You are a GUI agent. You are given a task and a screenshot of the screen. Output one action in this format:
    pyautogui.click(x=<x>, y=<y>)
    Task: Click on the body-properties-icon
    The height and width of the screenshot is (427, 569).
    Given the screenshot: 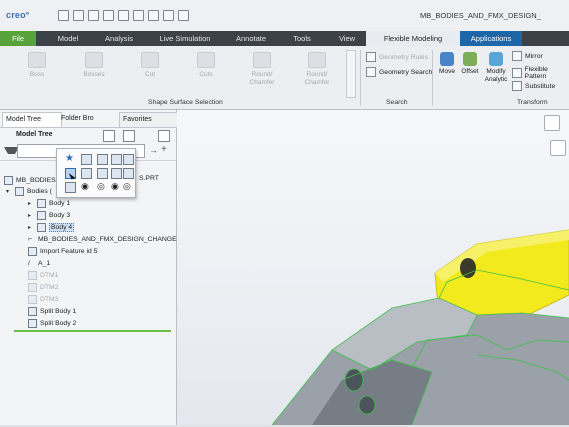 What is the action you would take?
    pyautogui.click(x=86, y=159)
    